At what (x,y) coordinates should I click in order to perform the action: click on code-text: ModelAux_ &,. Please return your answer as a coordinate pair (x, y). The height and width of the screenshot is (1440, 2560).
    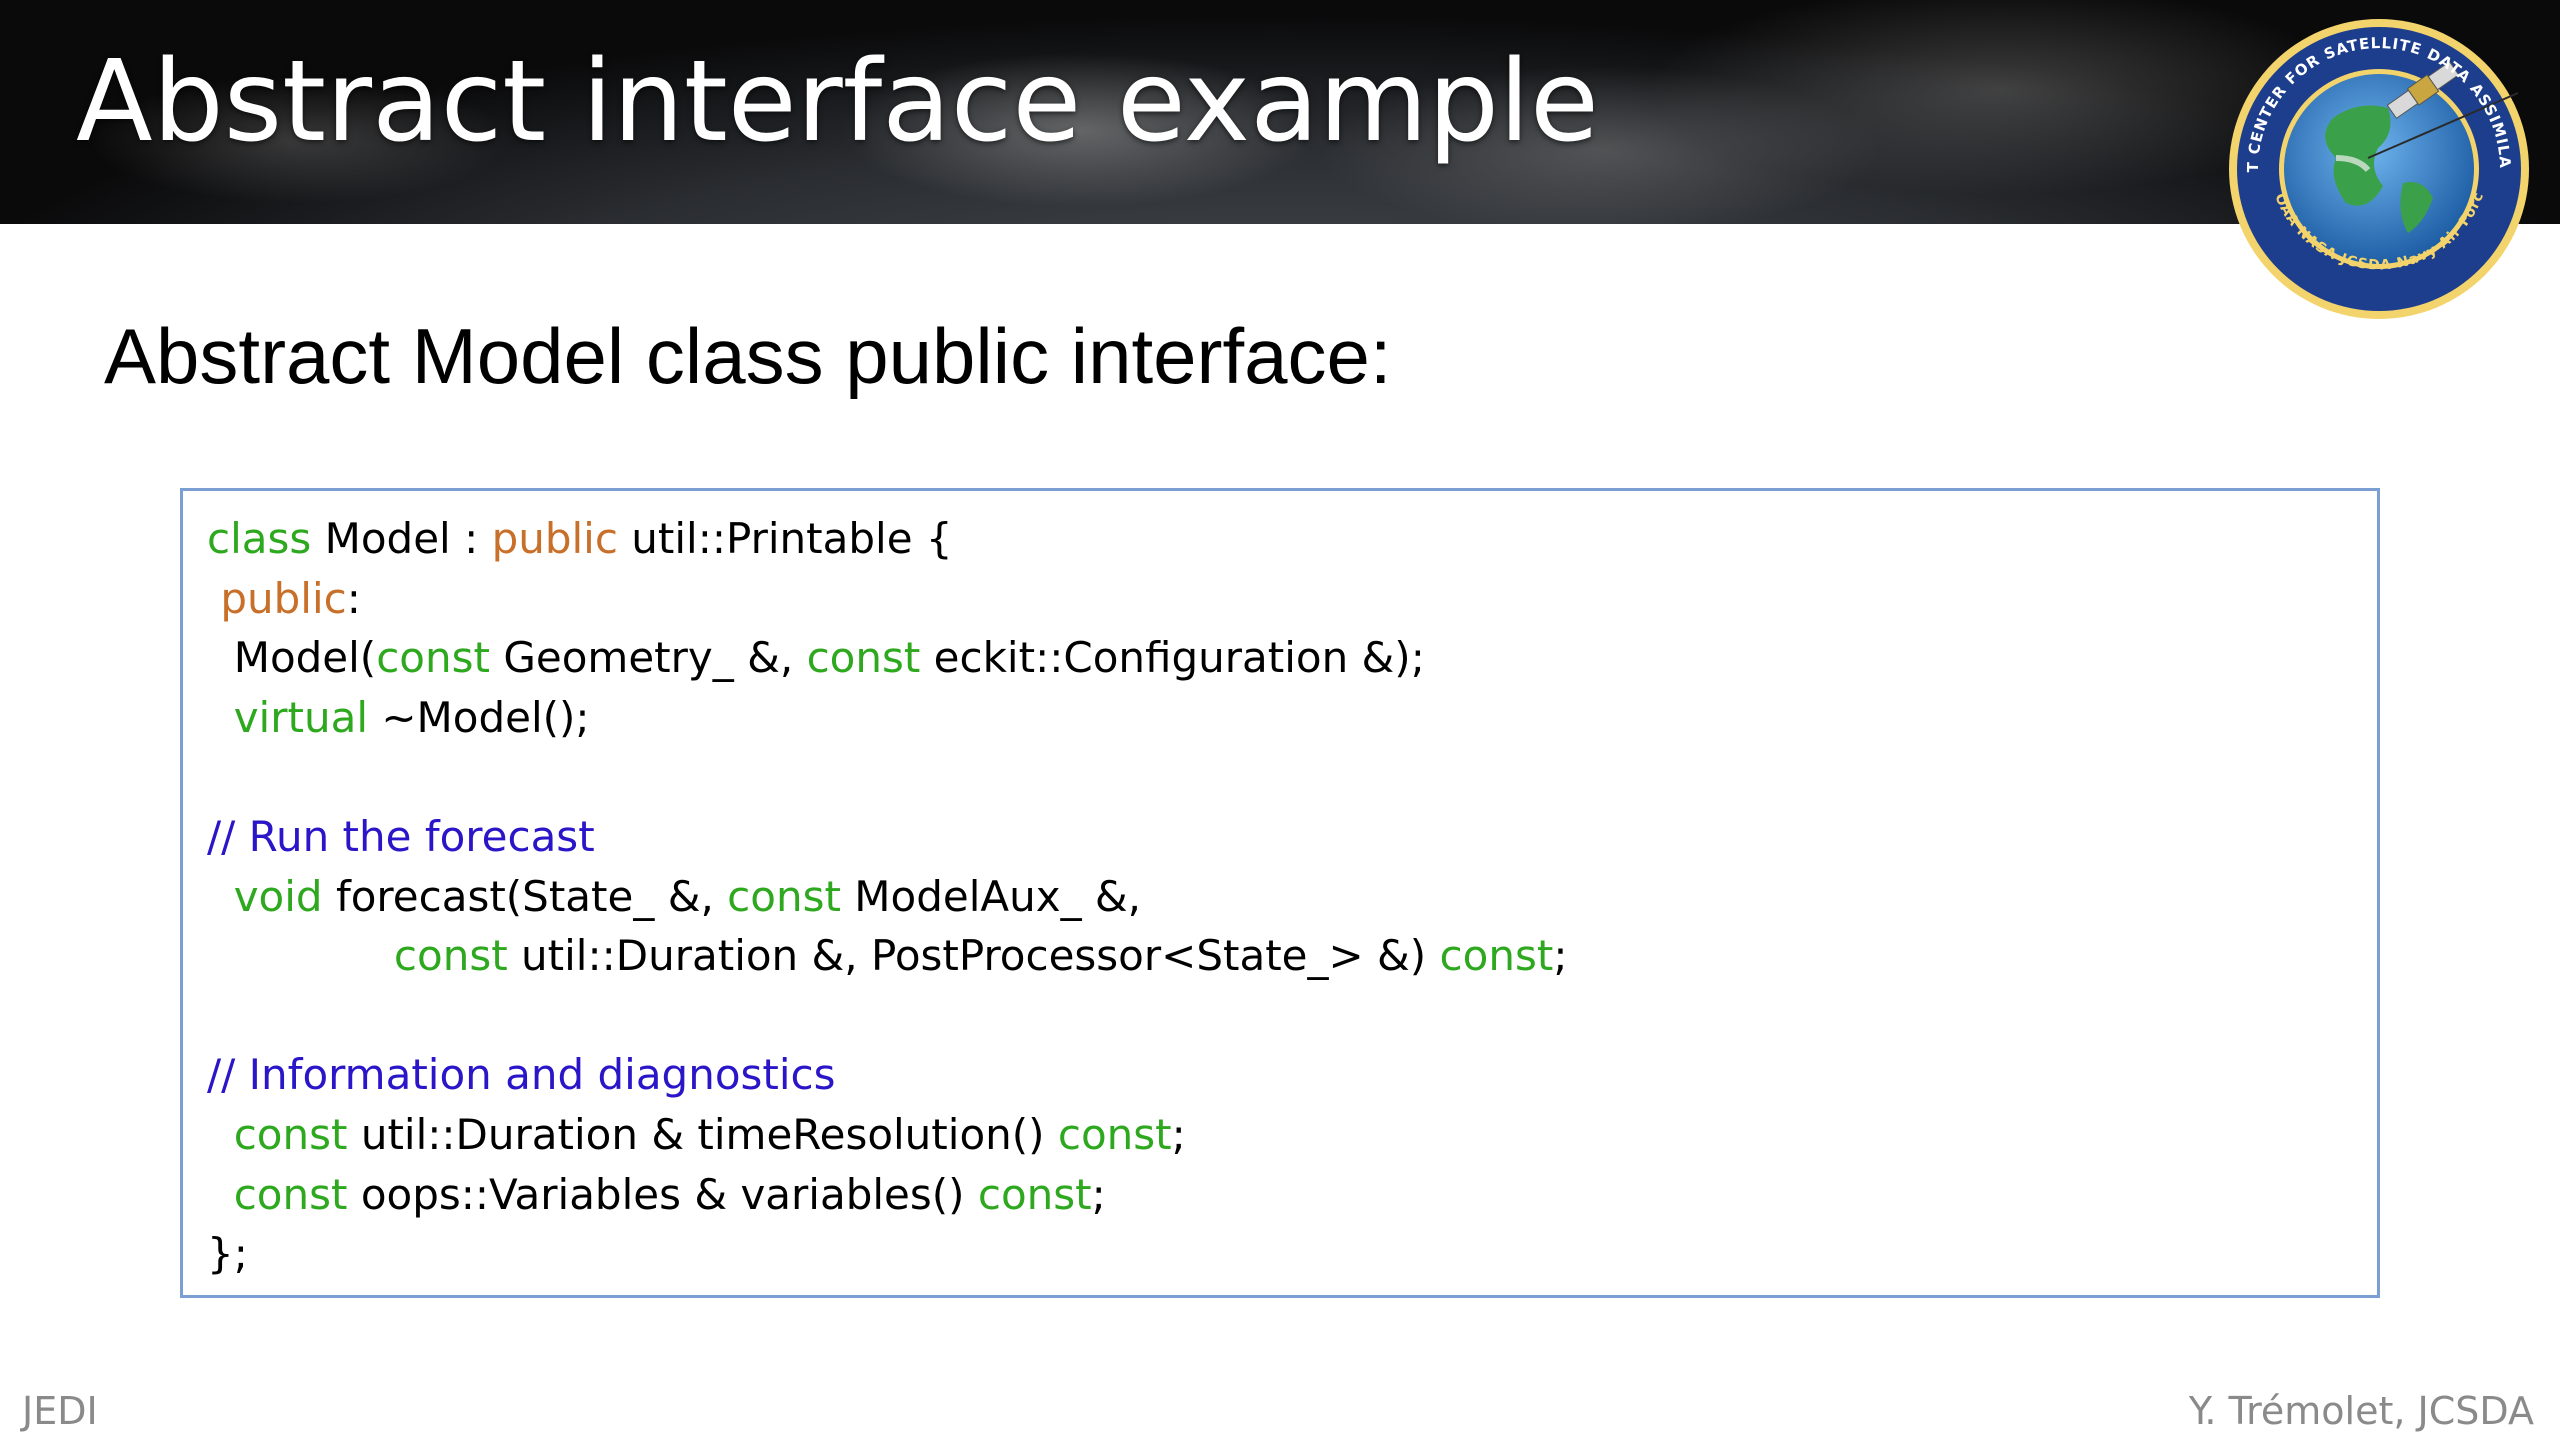
    Looking at the image, I should click on (991, 896).